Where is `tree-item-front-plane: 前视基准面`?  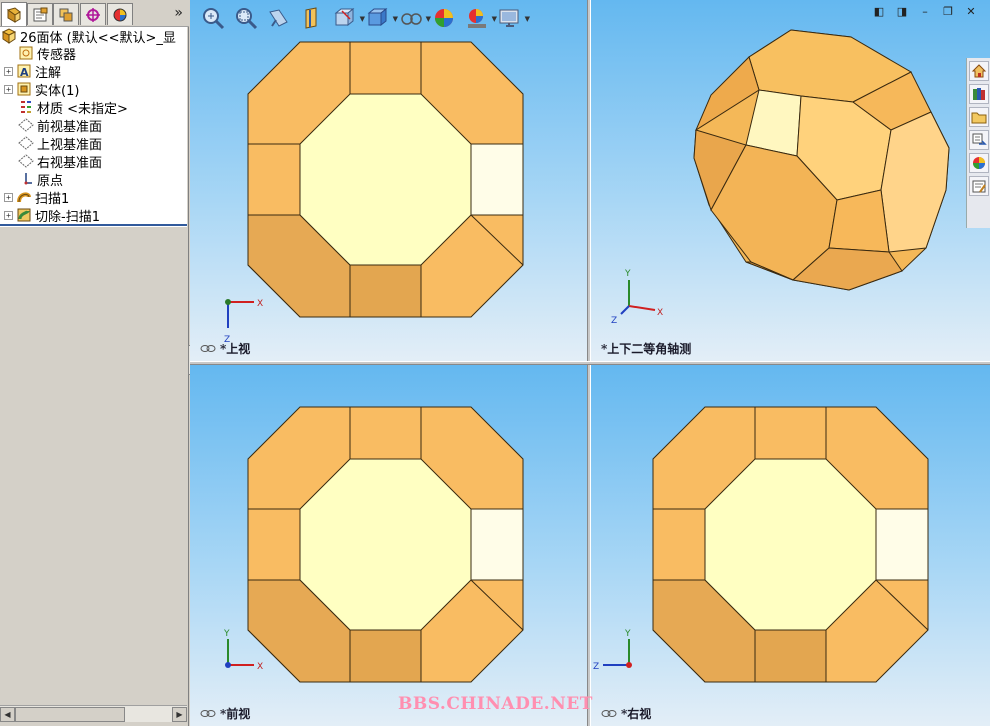 tree-item-front-plane: 前视基准面 is located at coordinates (60, 125).